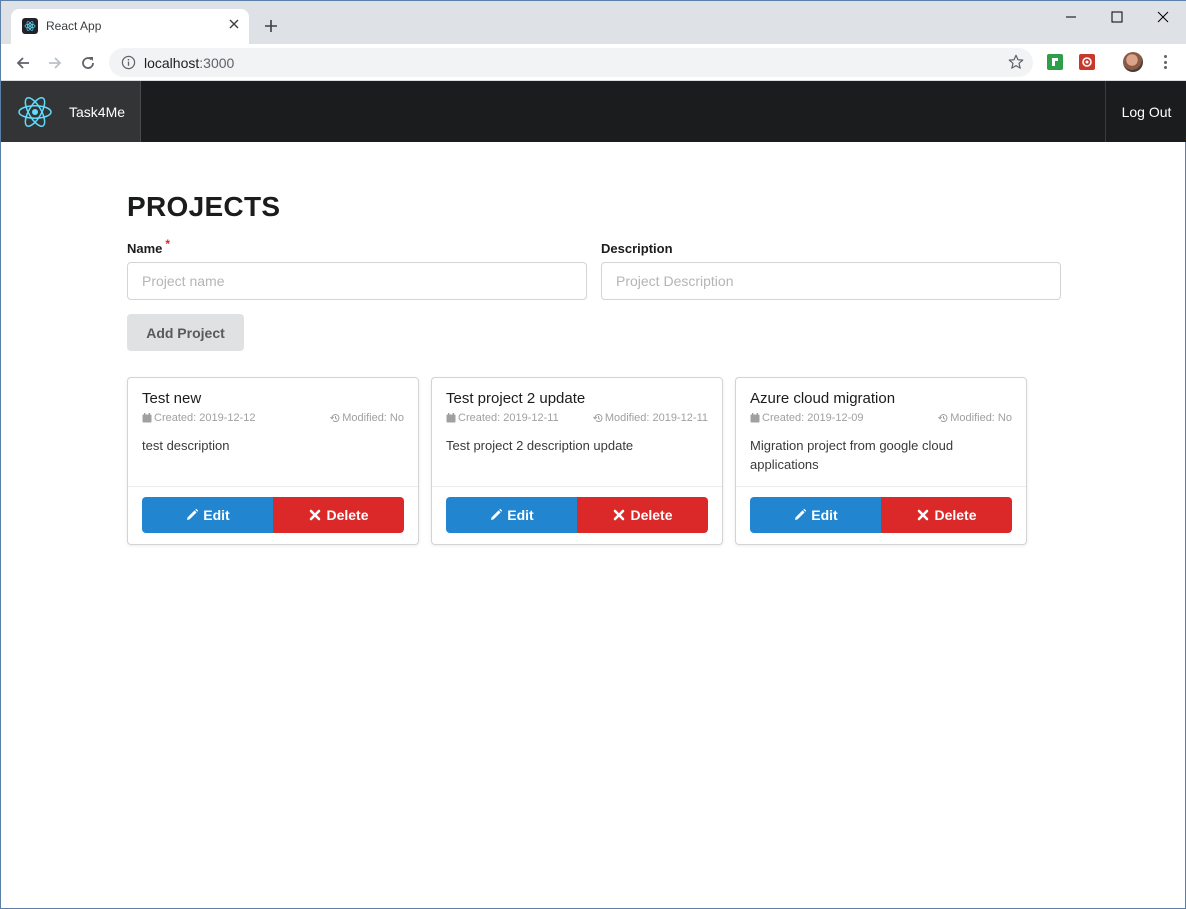  What do you see at coordinates (593, 22) in the screenshot?
I see `browser-tabstrip: React App` at bounding box center [593, 22].